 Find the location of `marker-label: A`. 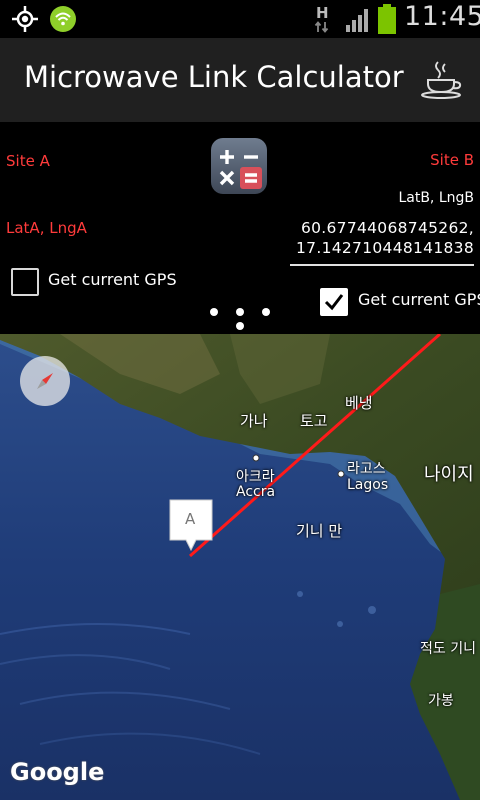

marker-label: A is located at coordinates (190, 519).